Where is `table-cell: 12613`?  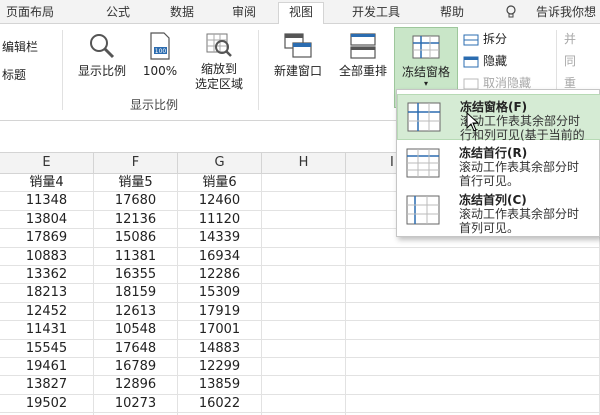
table-cell: 12613 is located at coordinates (136, 312).